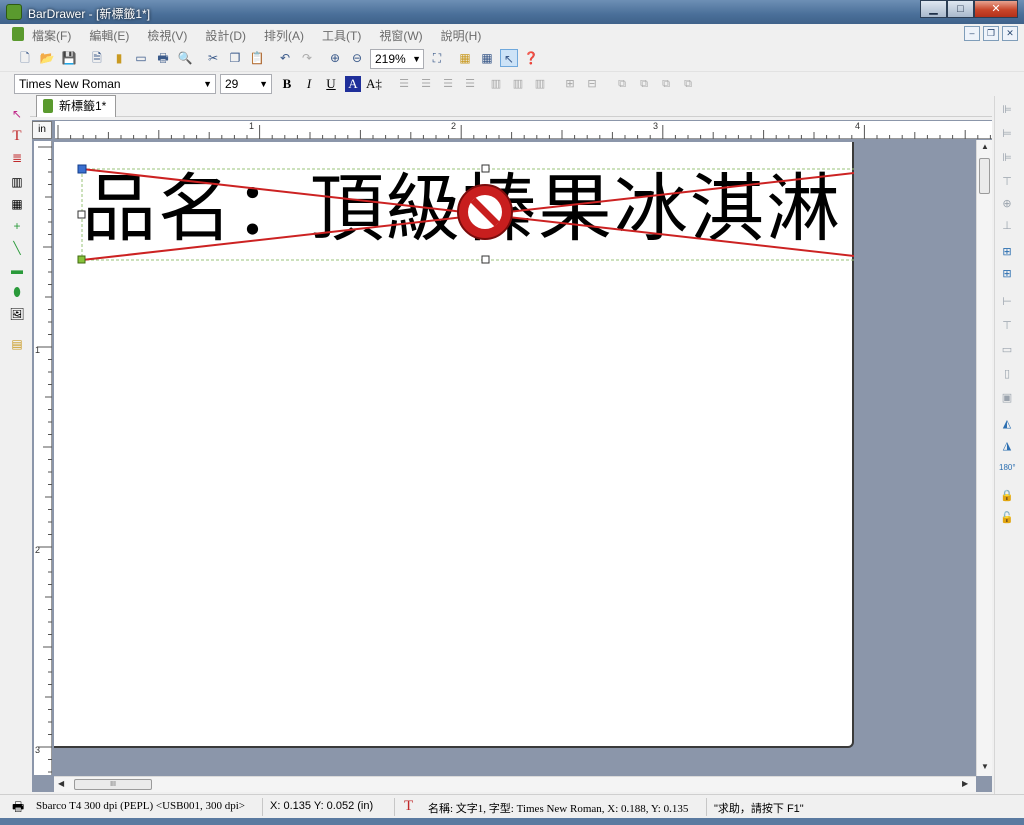  Describe the element at coordinates (656, 126) in the screenshot. I see `h-ruler-mark-3: 3` at that location.